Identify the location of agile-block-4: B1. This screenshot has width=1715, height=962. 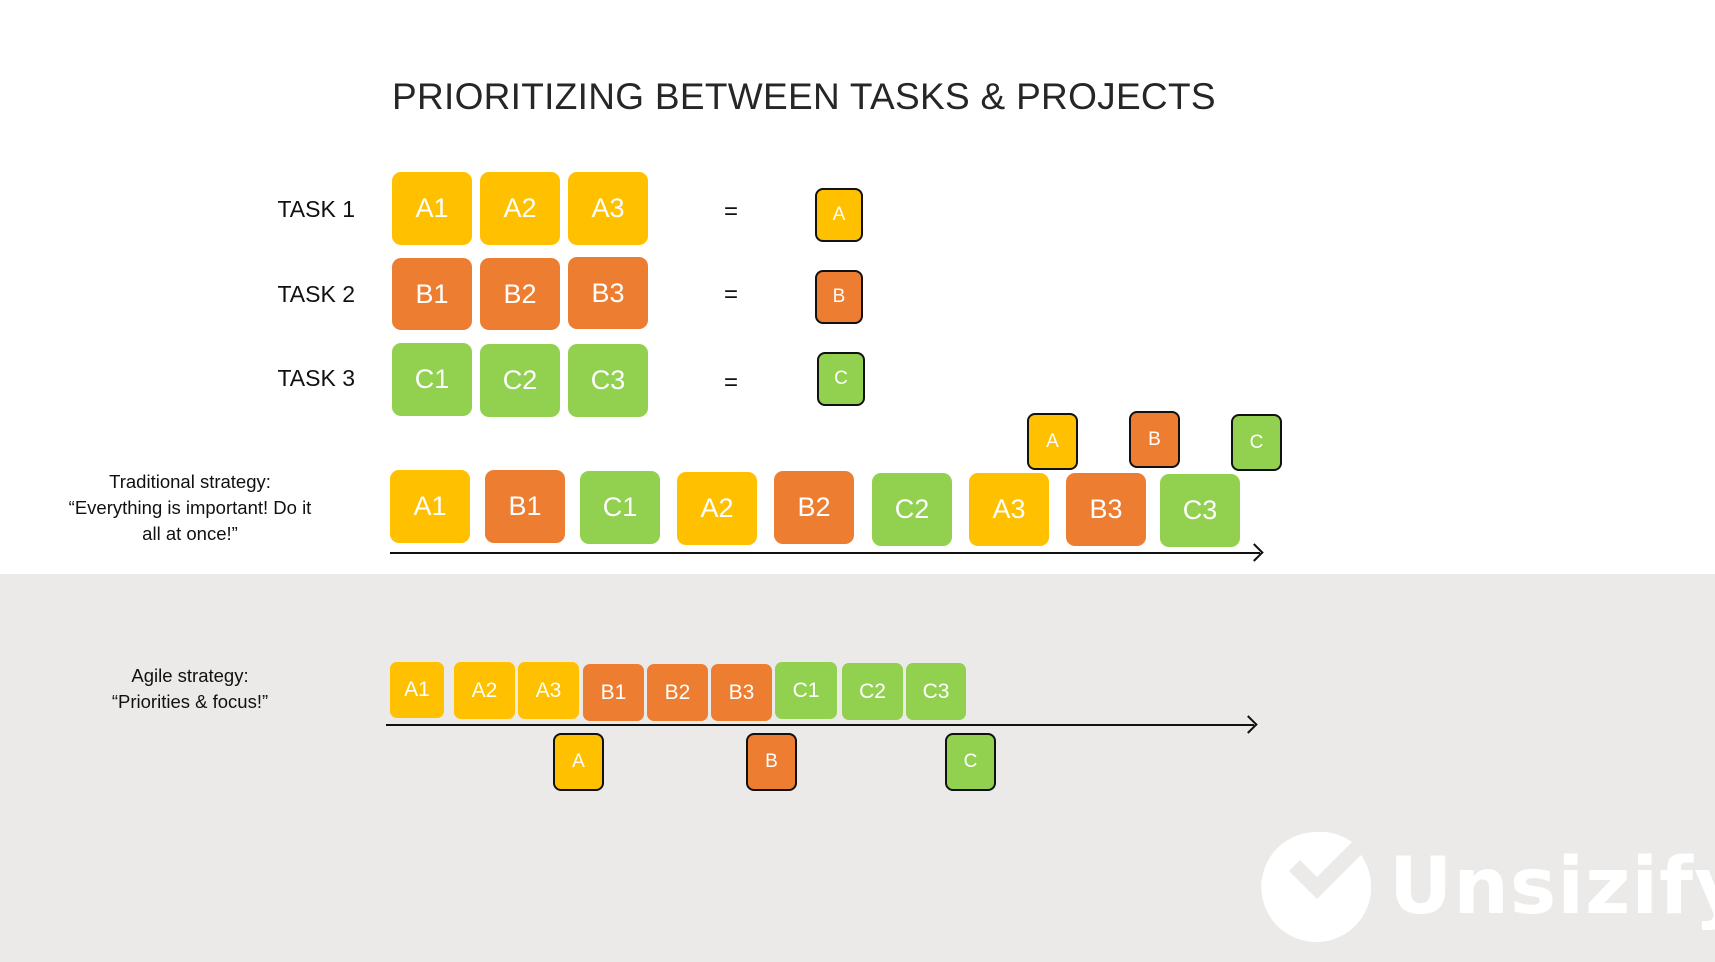
(613, 692).